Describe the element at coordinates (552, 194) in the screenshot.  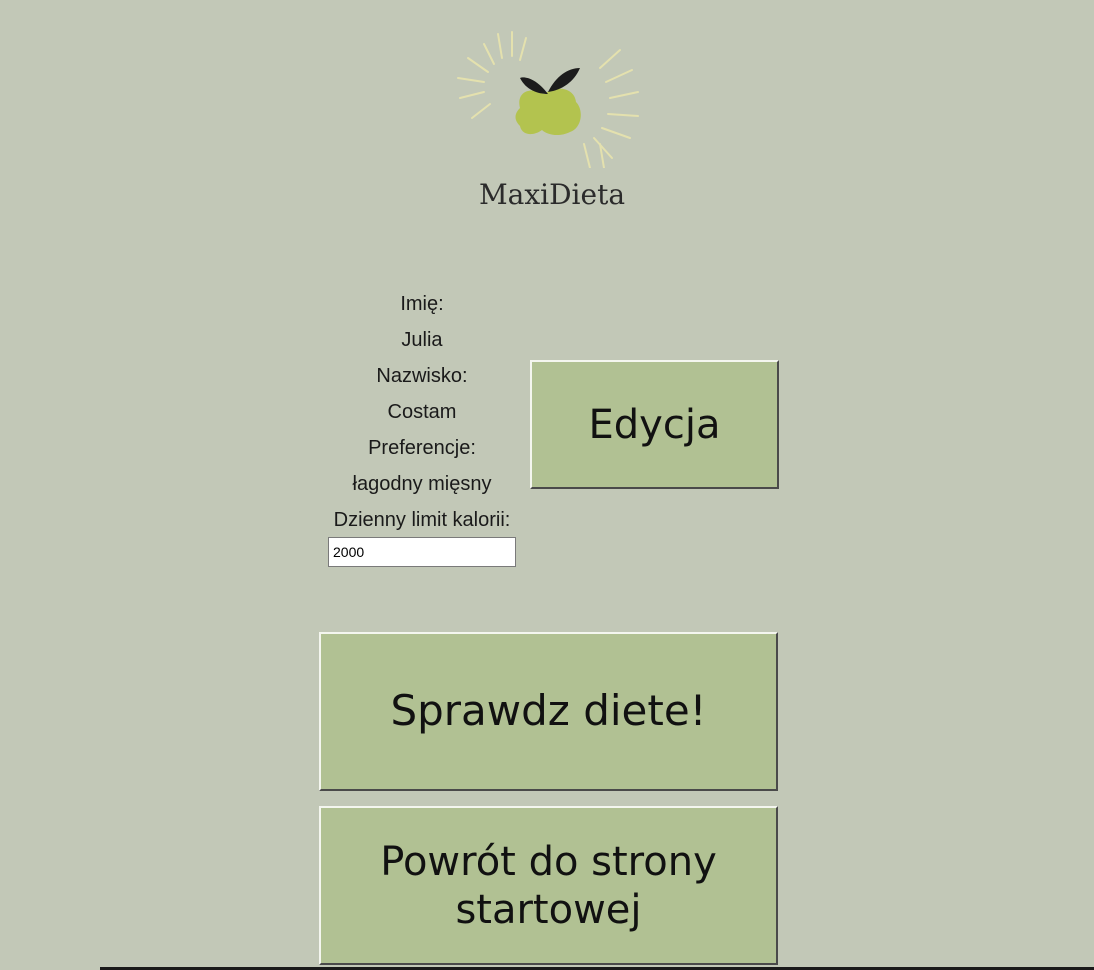
I see `brand-name: MaxiDieta` at that location.